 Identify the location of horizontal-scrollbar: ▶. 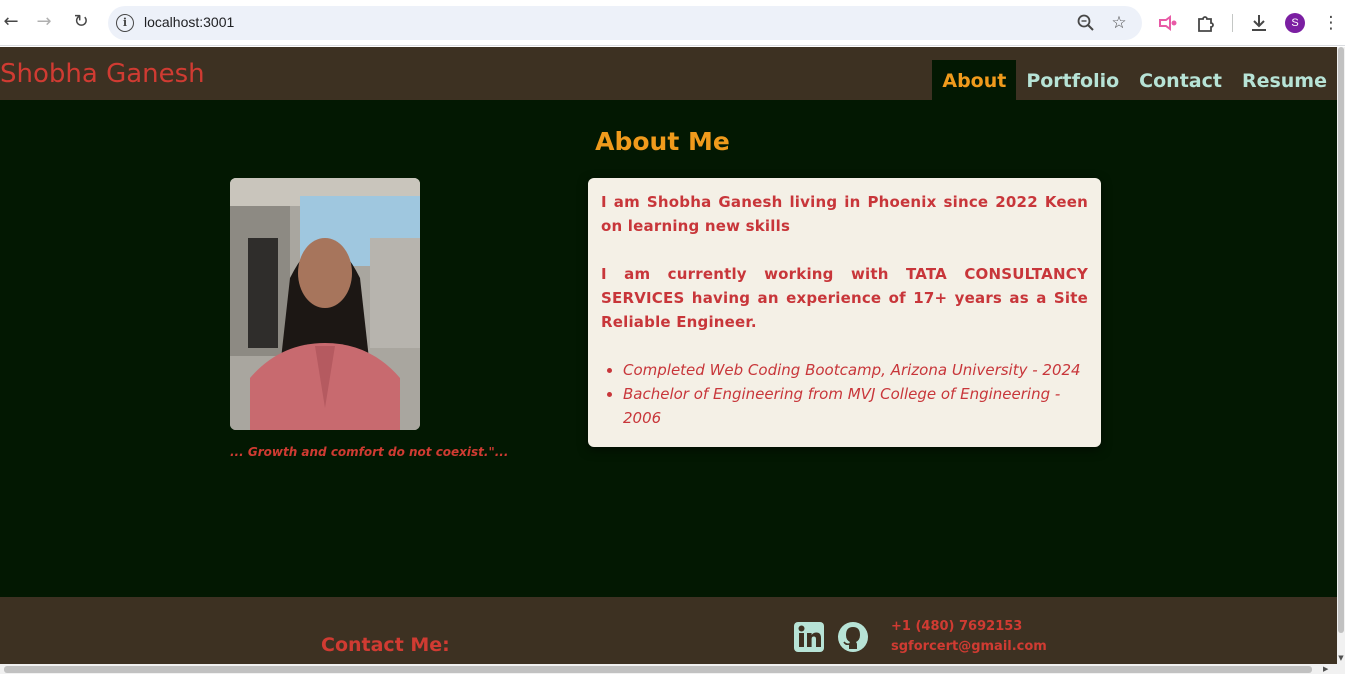
(672, 669).